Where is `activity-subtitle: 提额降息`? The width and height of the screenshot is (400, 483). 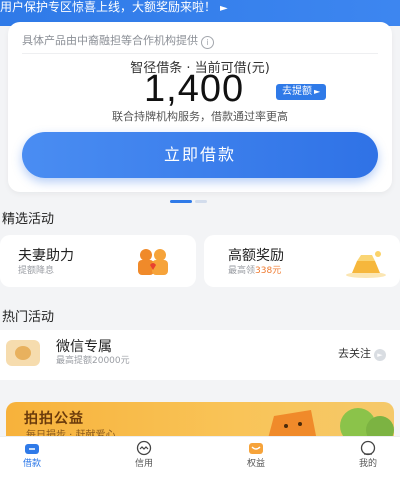 activity-subtitle: 提额降息 is located at coordinates (36, 271).